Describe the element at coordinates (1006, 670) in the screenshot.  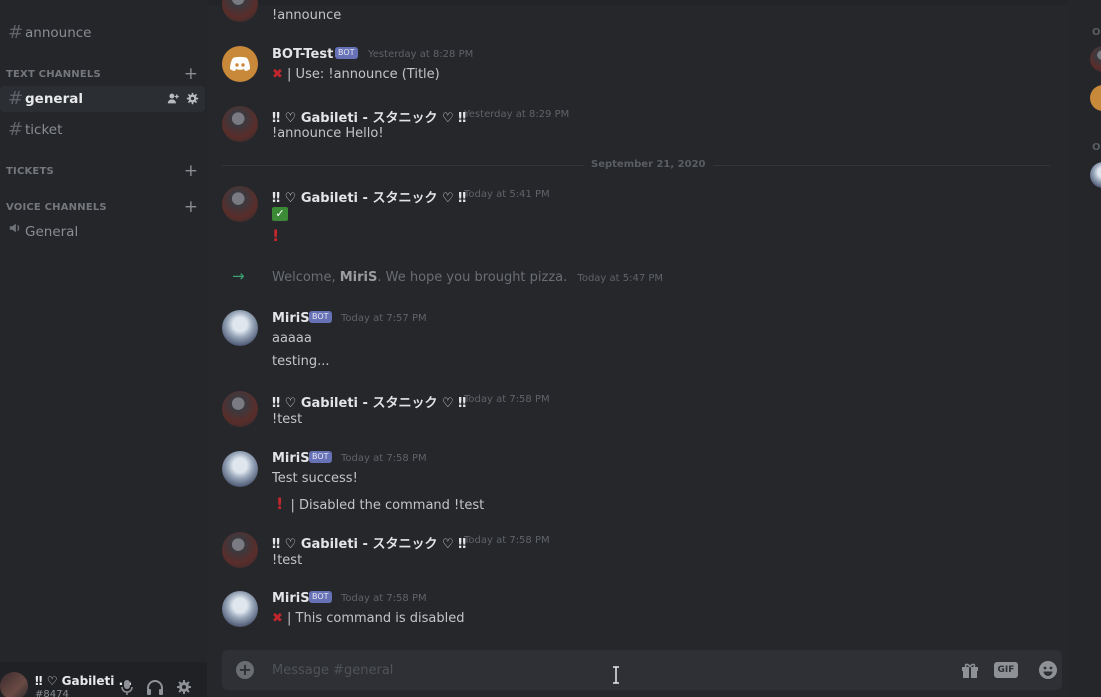
I see `gif-button: GIF` at that location.